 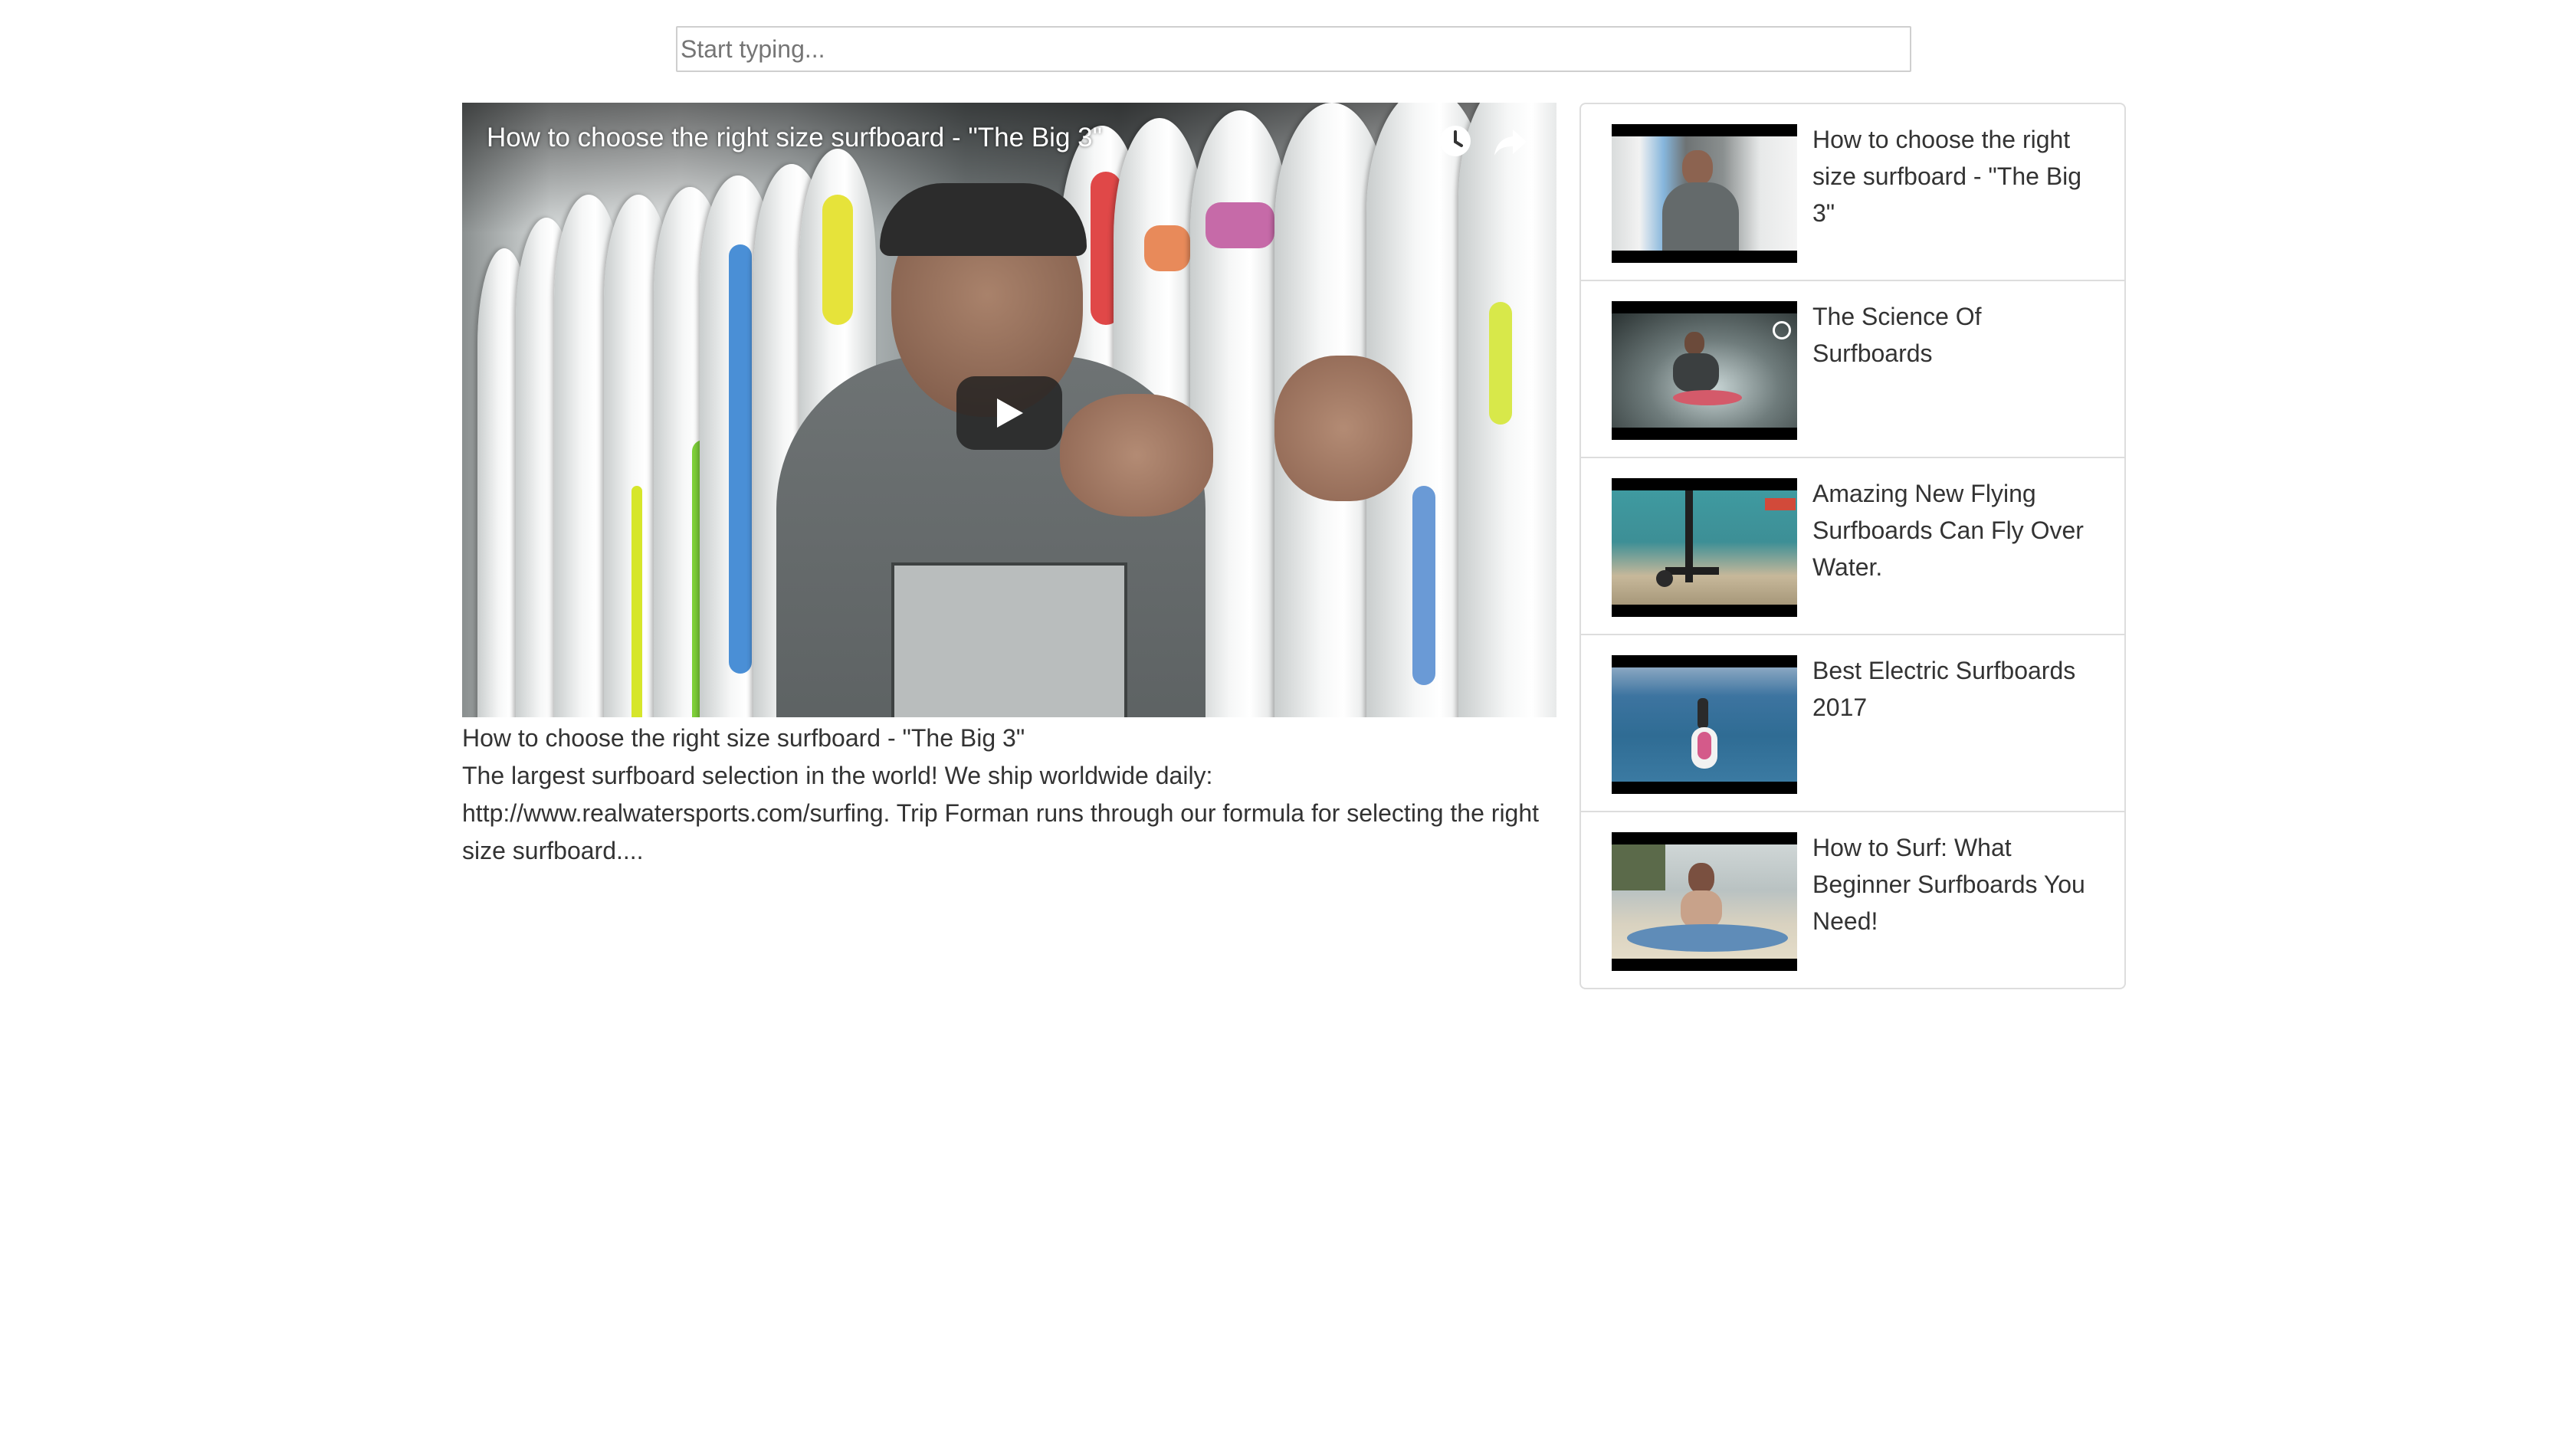 What do you see at coordinates (1511, 141) in the screenshot?
I see `share-icon` at bounding box center [1511, 141].